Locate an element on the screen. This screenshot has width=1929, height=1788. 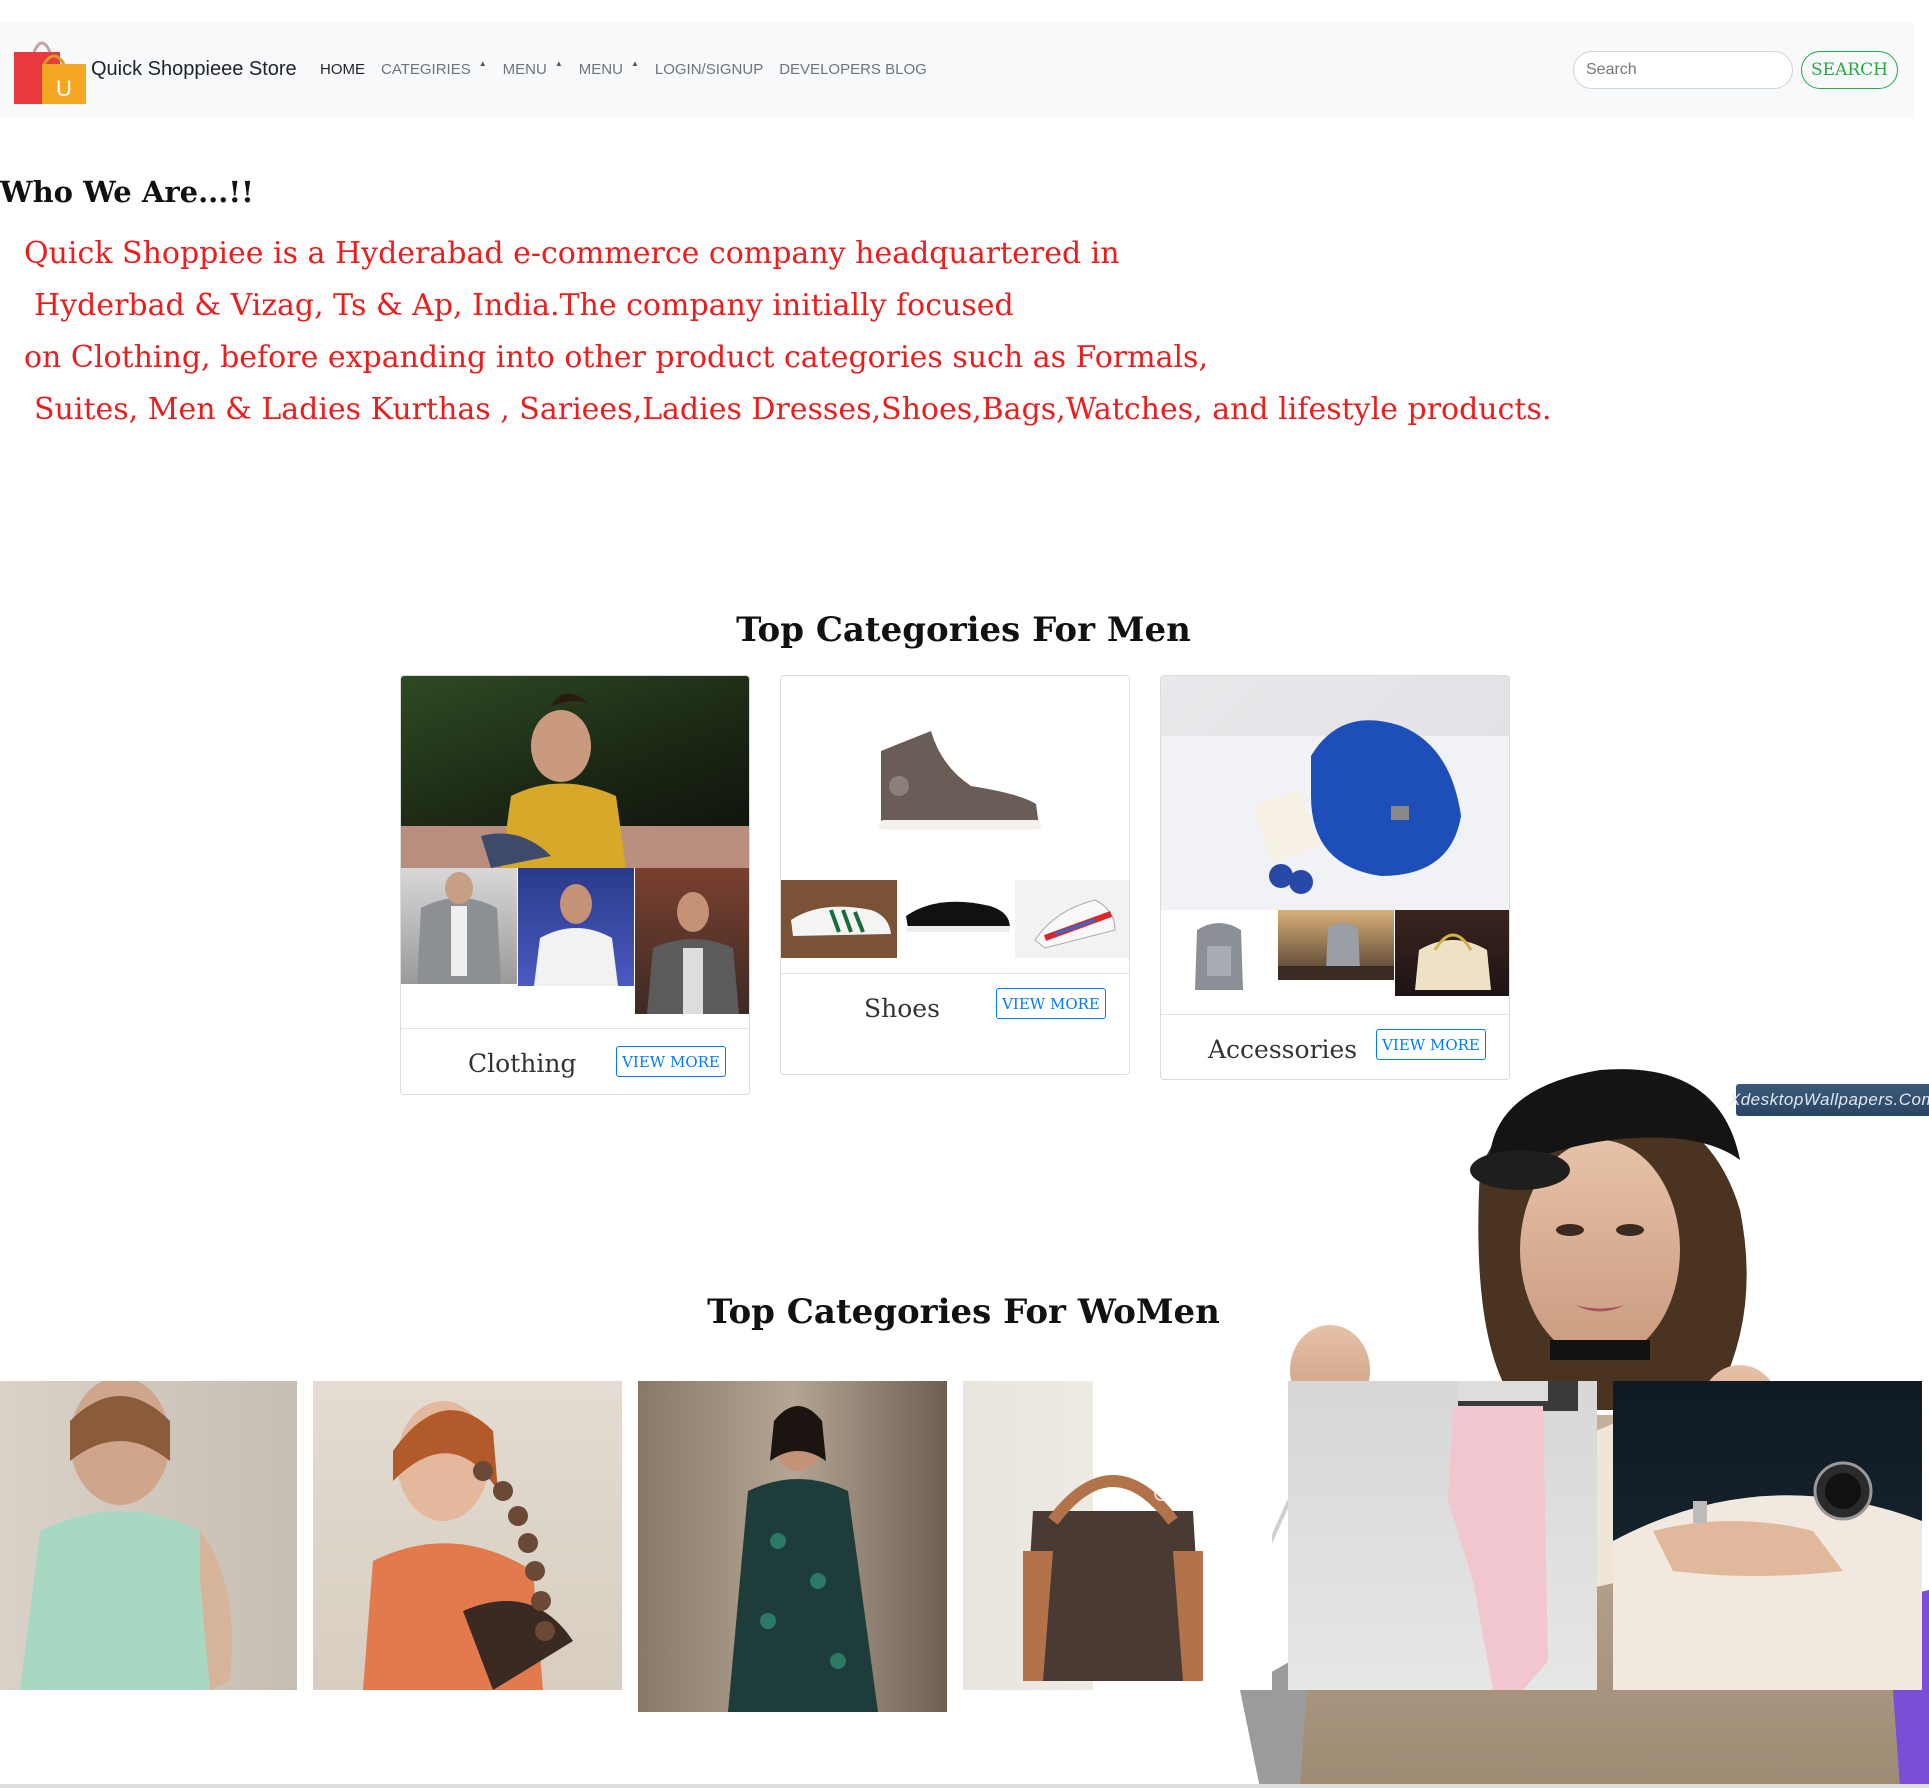
nav-link-label: Home is located at coordinates (342, 69).